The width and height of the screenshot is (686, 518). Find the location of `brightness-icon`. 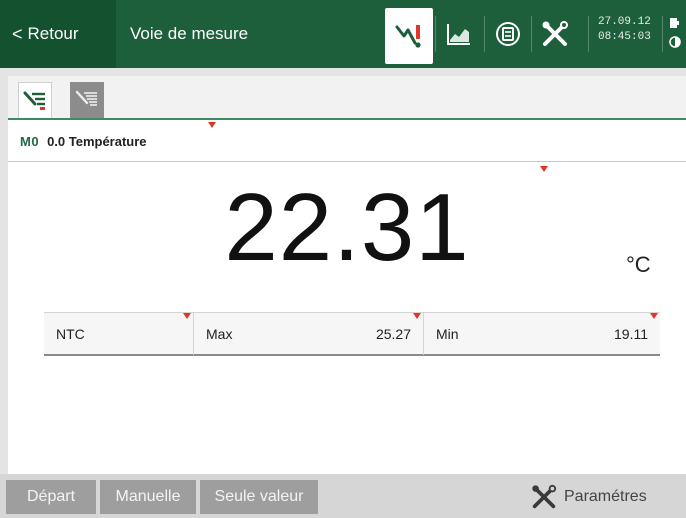

brightness-icon is located at coordinates (675, 42).